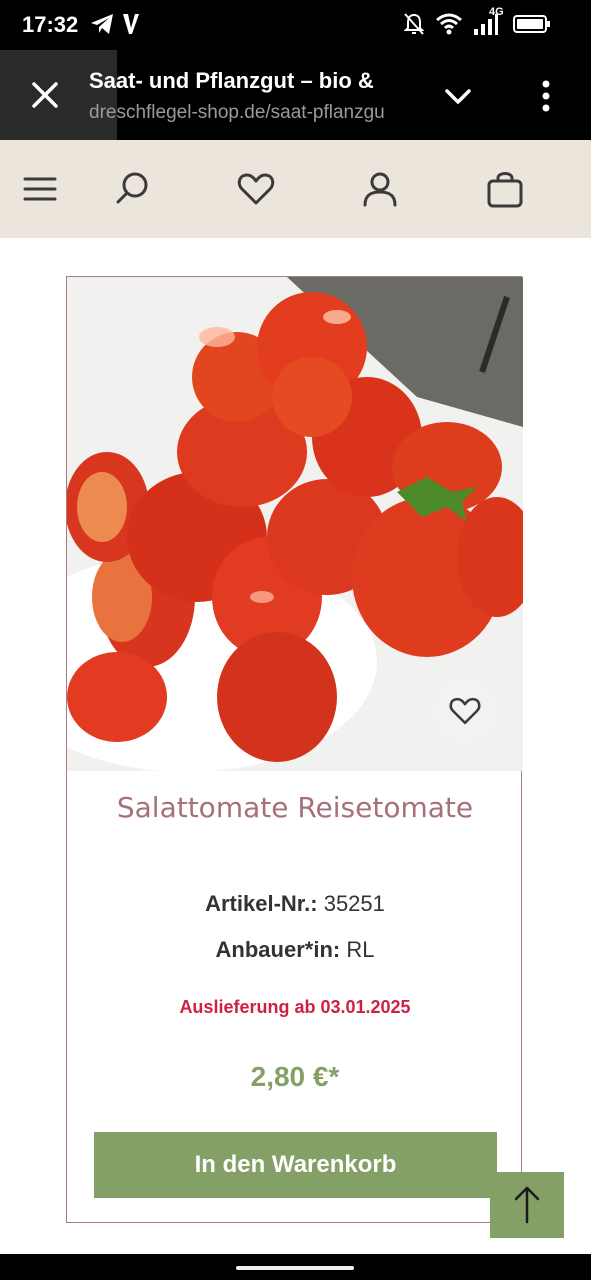 The height and width of the screenshot is (1280, 591). What do you see at coordinates (458, 96) in the screenshot?
I see `chevron-down-icon` at bounding box center [458, 96].